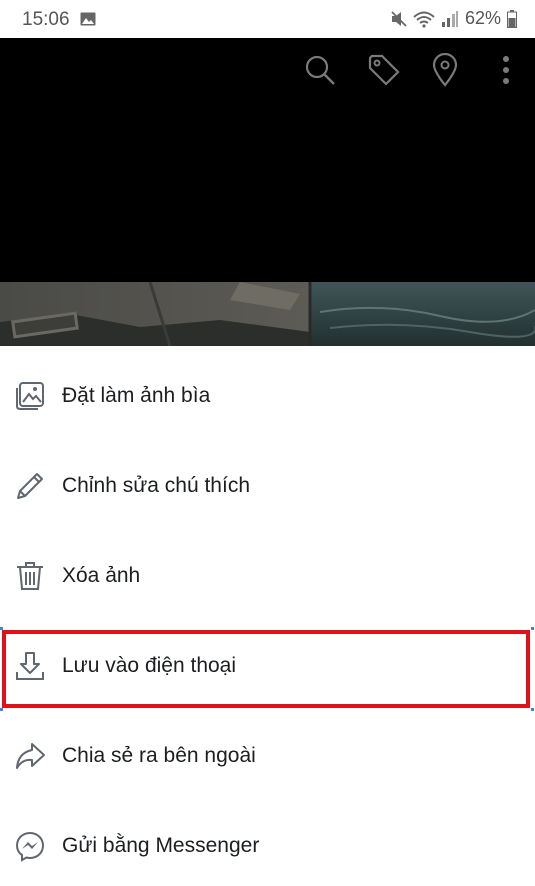 The width and height of the screenshot is (535, 886). What do you see at coordinates (267, 756) in the screenshot?
I see `menu-item-share-external: Chia sẻ ra bên ngoài` at bounding box center [267, 756].